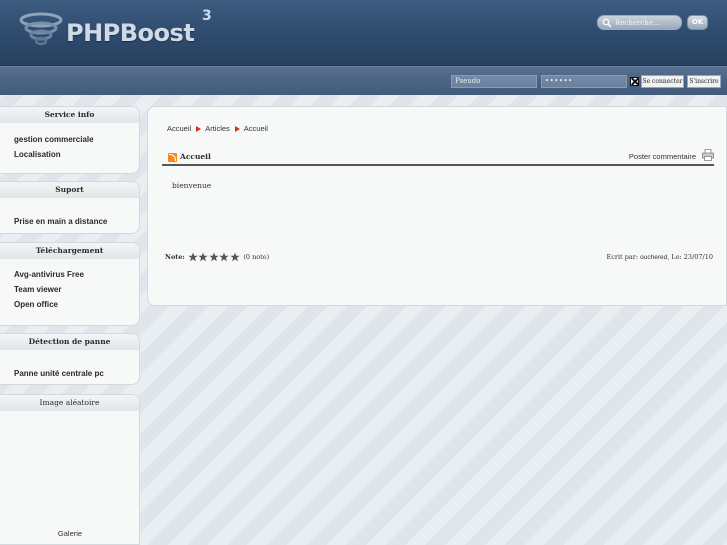  I want to click on article-title: Accueil, so click(195, 156).